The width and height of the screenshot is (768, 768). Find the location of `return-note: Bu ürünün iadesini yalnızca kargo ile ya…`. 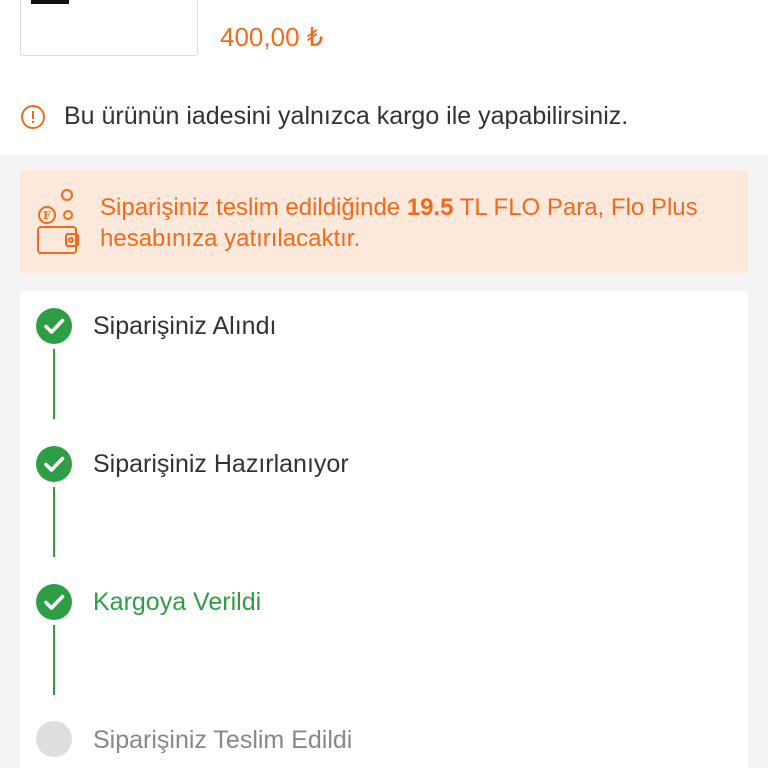

return-note: Bu ürünün iadesini yalnızca kargo ile ya… is located at coordinates (324, 116).